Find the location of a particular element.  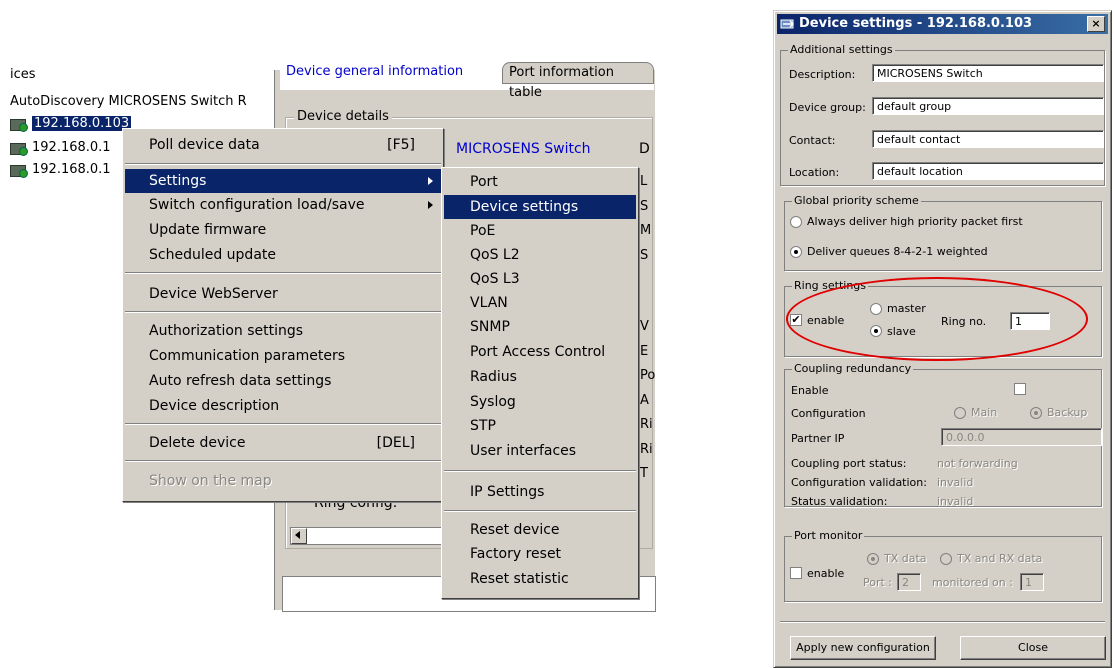

menu-label: Auto refresh data settings is located at coordinates (240, 381).